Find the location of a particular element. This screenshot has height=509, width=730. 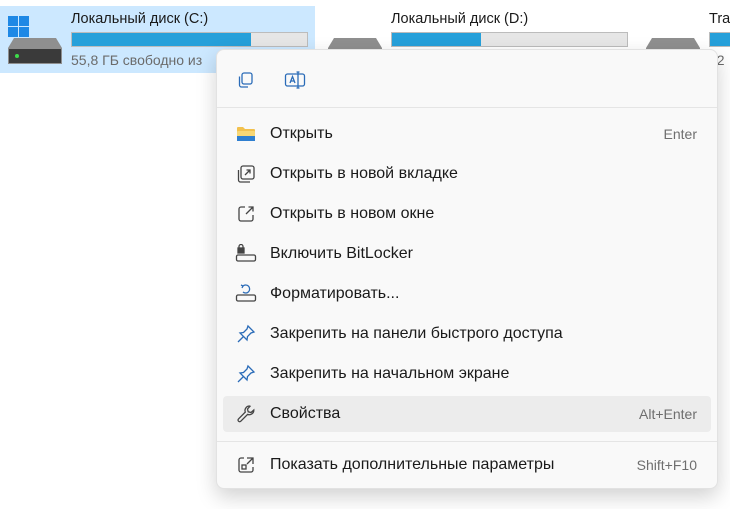

menu-item-label: Закрепить на начальном экране is located at coordinates (390, 373).